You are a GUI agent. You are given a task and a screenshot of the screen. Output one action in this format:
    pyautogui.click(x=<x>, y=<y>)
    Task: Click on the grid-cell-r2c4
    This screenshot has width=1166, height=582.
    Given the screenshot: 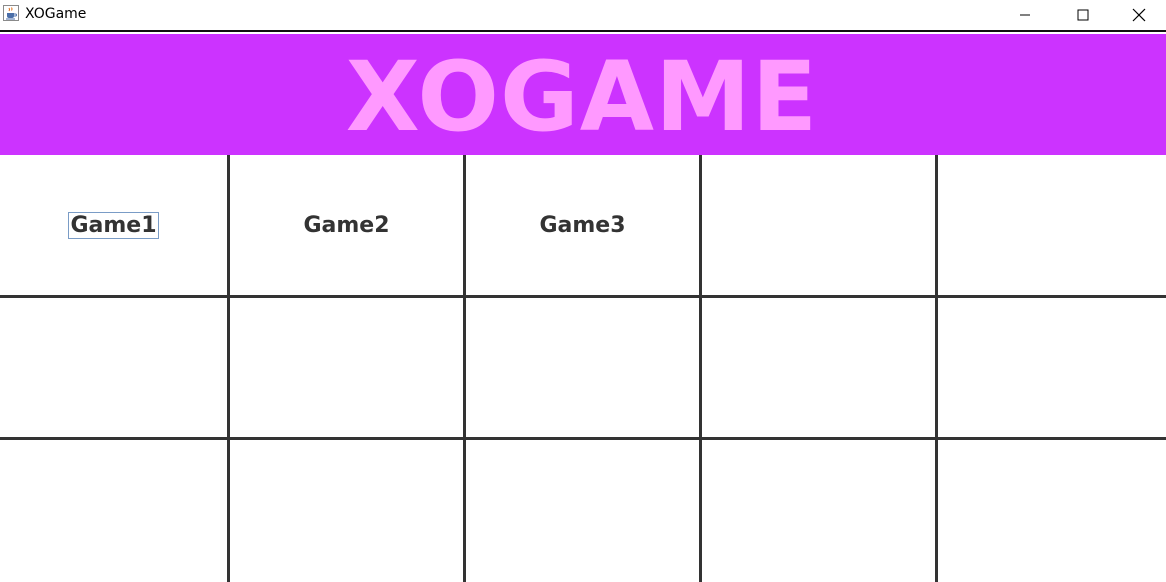 What is the action you would take?
    pyautogui.click(x=818, y=367)
    